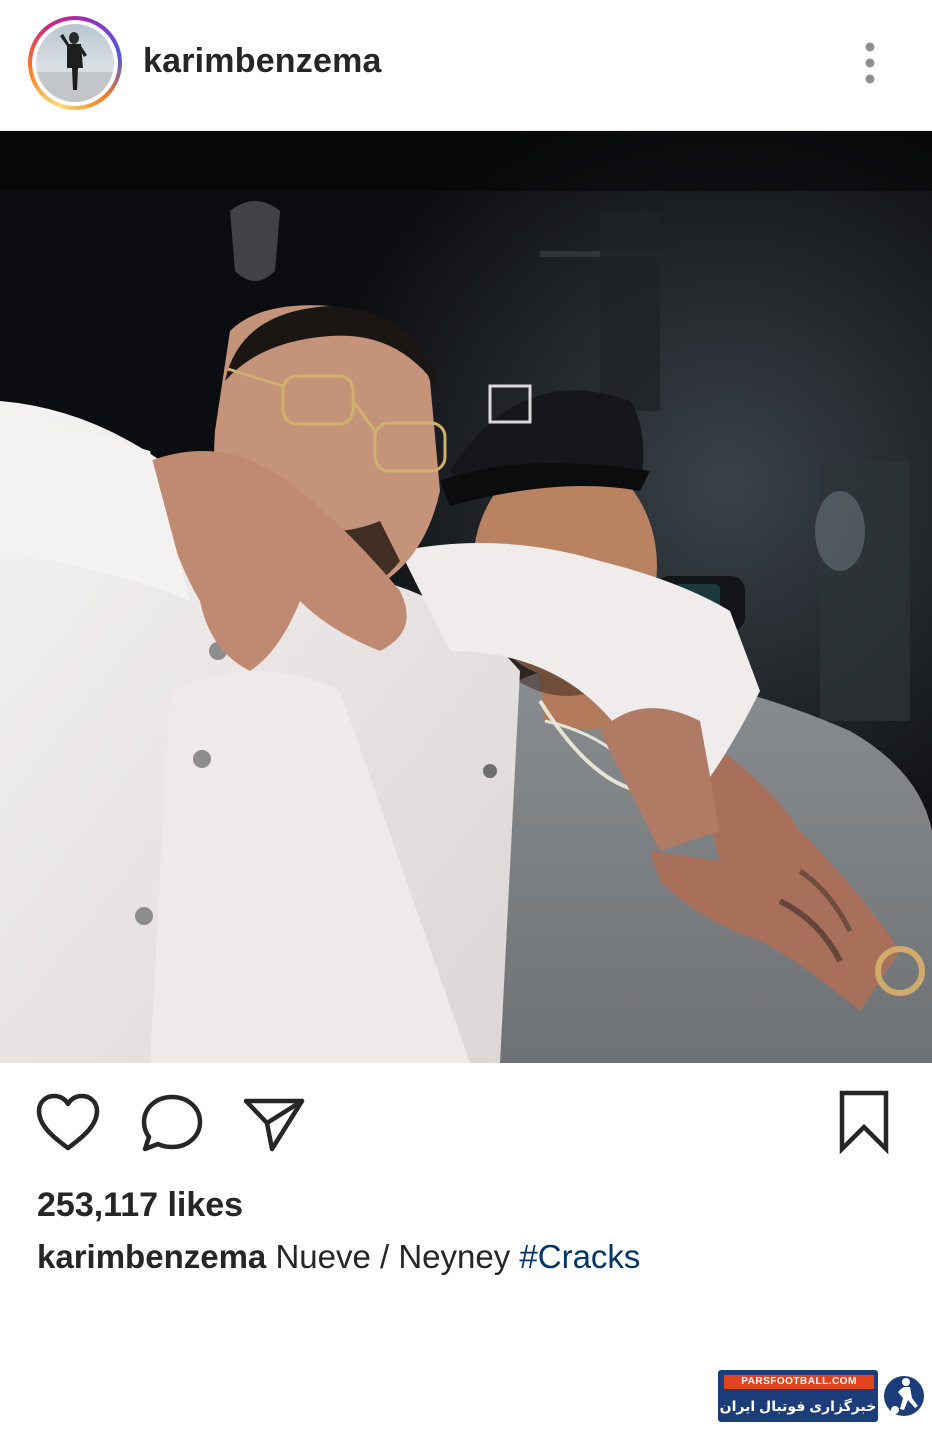  I want to click on avatar-figure, so click(75, 67).